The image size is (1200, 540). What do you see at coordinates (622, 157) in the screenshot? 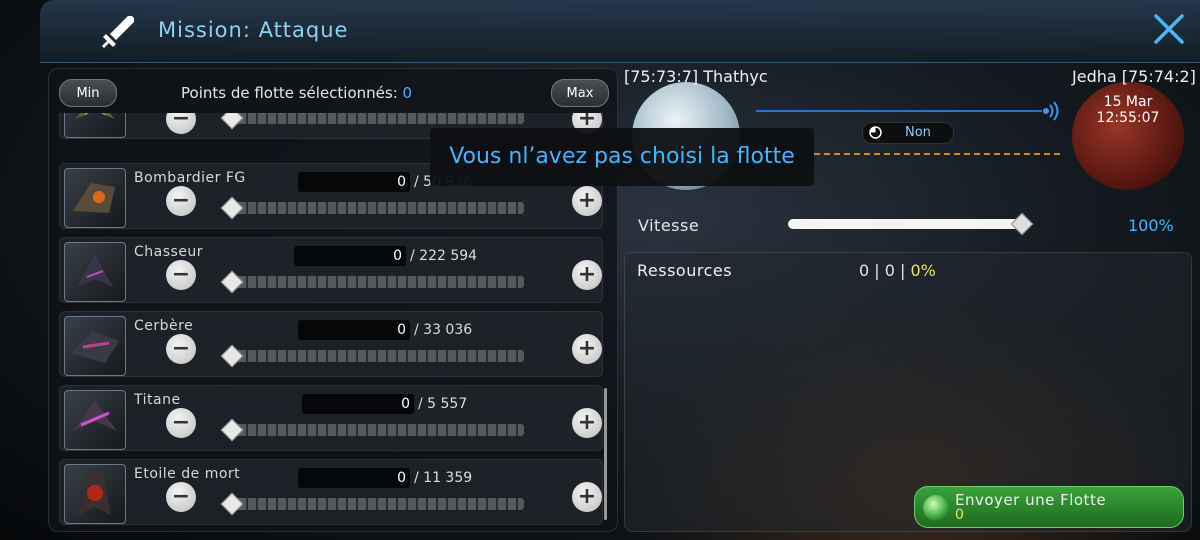
I see `no-fleet-tooltip: Vous nl’avez pas choisi la flotte` at bounding box center [622, 157].